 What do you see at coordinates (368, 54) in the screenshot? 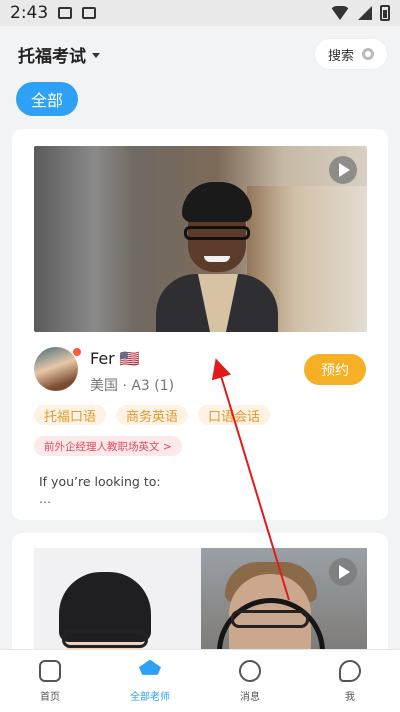
I see `search-icon` at bounding box center [368, 54].